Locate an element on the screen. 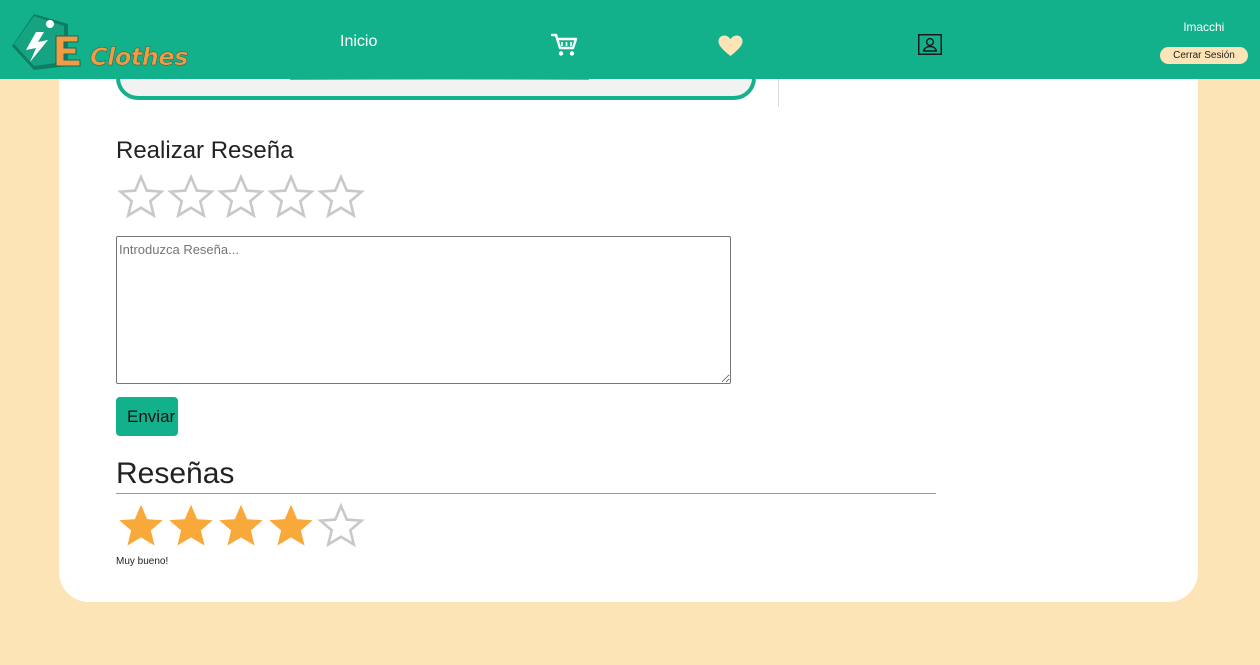 The width and height of the screenshot is (1260, 665). review-rating is located at coordinates (241, 525).